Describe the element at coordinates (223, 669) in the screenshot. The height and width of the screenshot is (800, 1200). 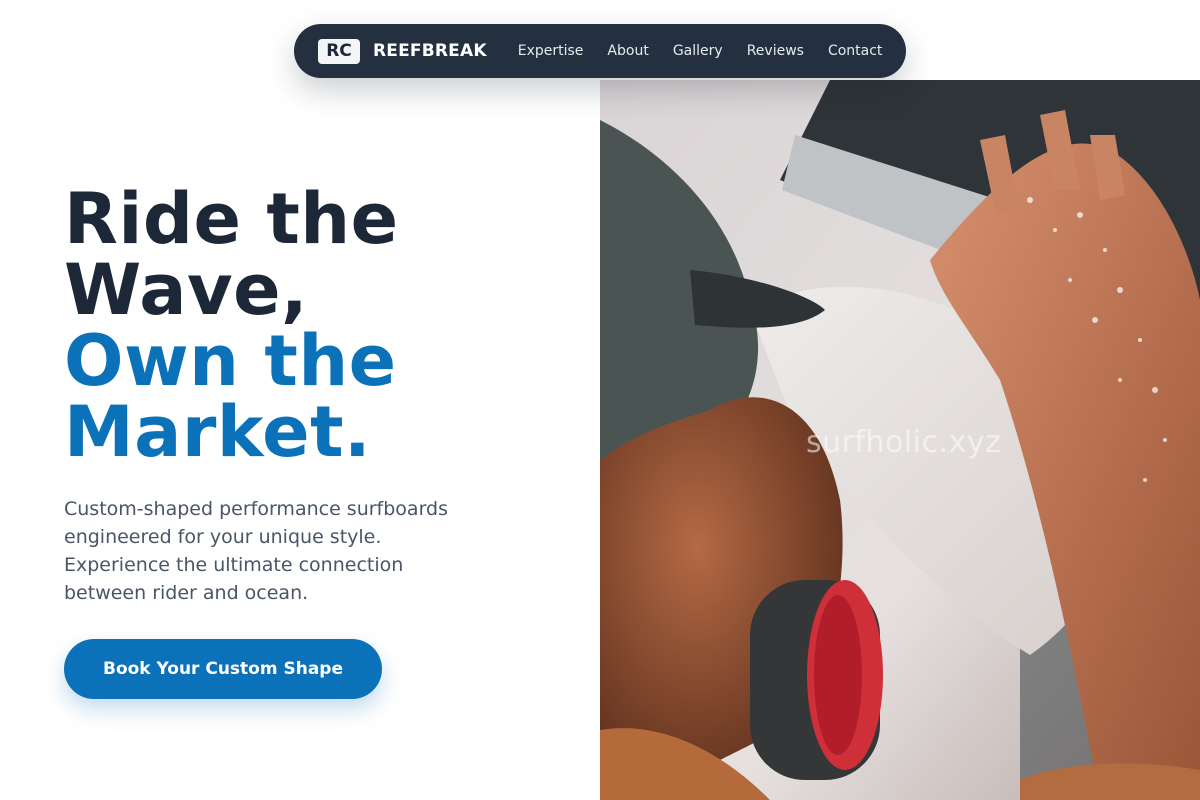
I see `book-custom-shape-button: Book Your Custom Shape` at that location.